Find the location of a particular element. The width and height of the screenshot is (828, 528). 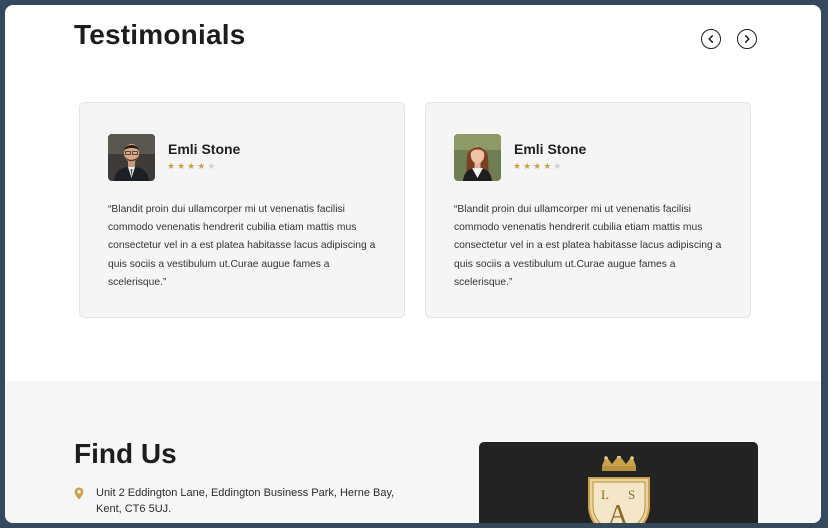

carousel-next-button is located at coordinates (747, 39).